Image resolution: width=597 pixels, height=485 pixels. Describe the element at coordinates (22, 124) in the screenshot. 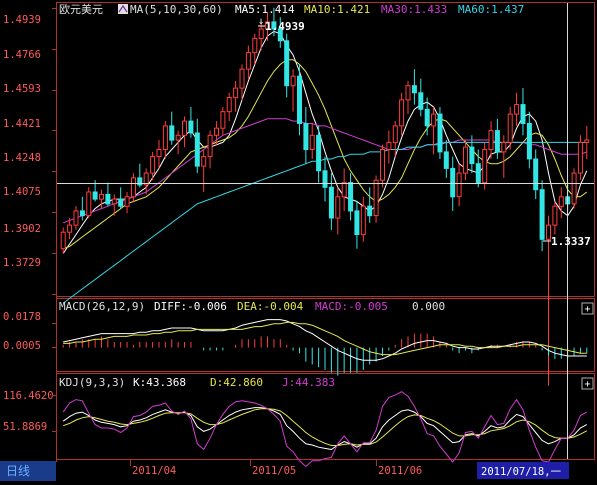

I see `price-tick-label: 1.4421` at that location.